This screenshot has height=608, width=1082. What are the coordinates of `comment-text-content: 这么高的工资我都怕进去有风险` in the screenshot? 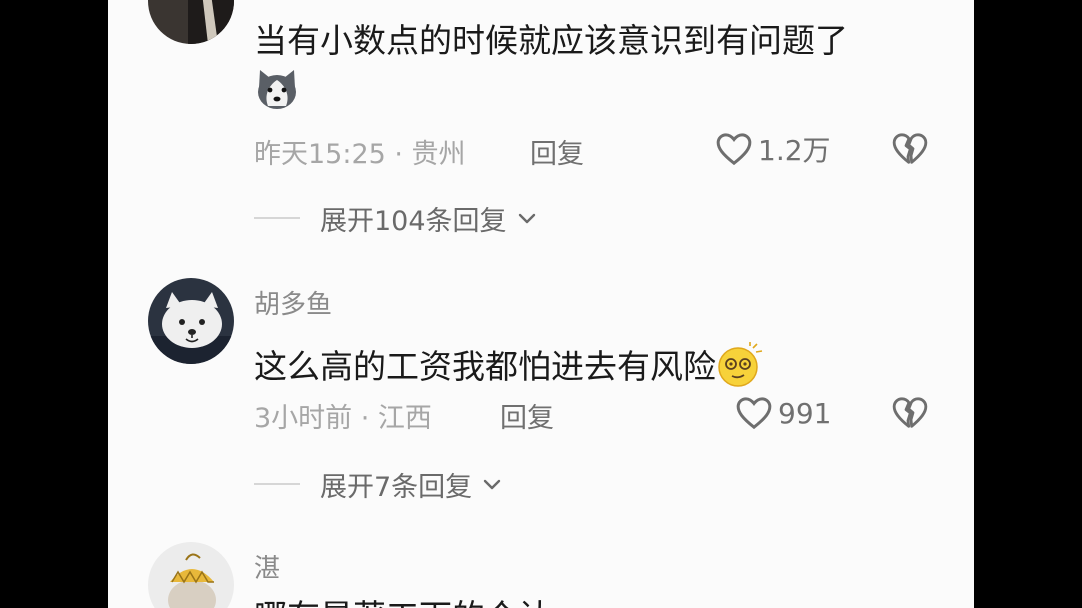 It's located at (485, 366).